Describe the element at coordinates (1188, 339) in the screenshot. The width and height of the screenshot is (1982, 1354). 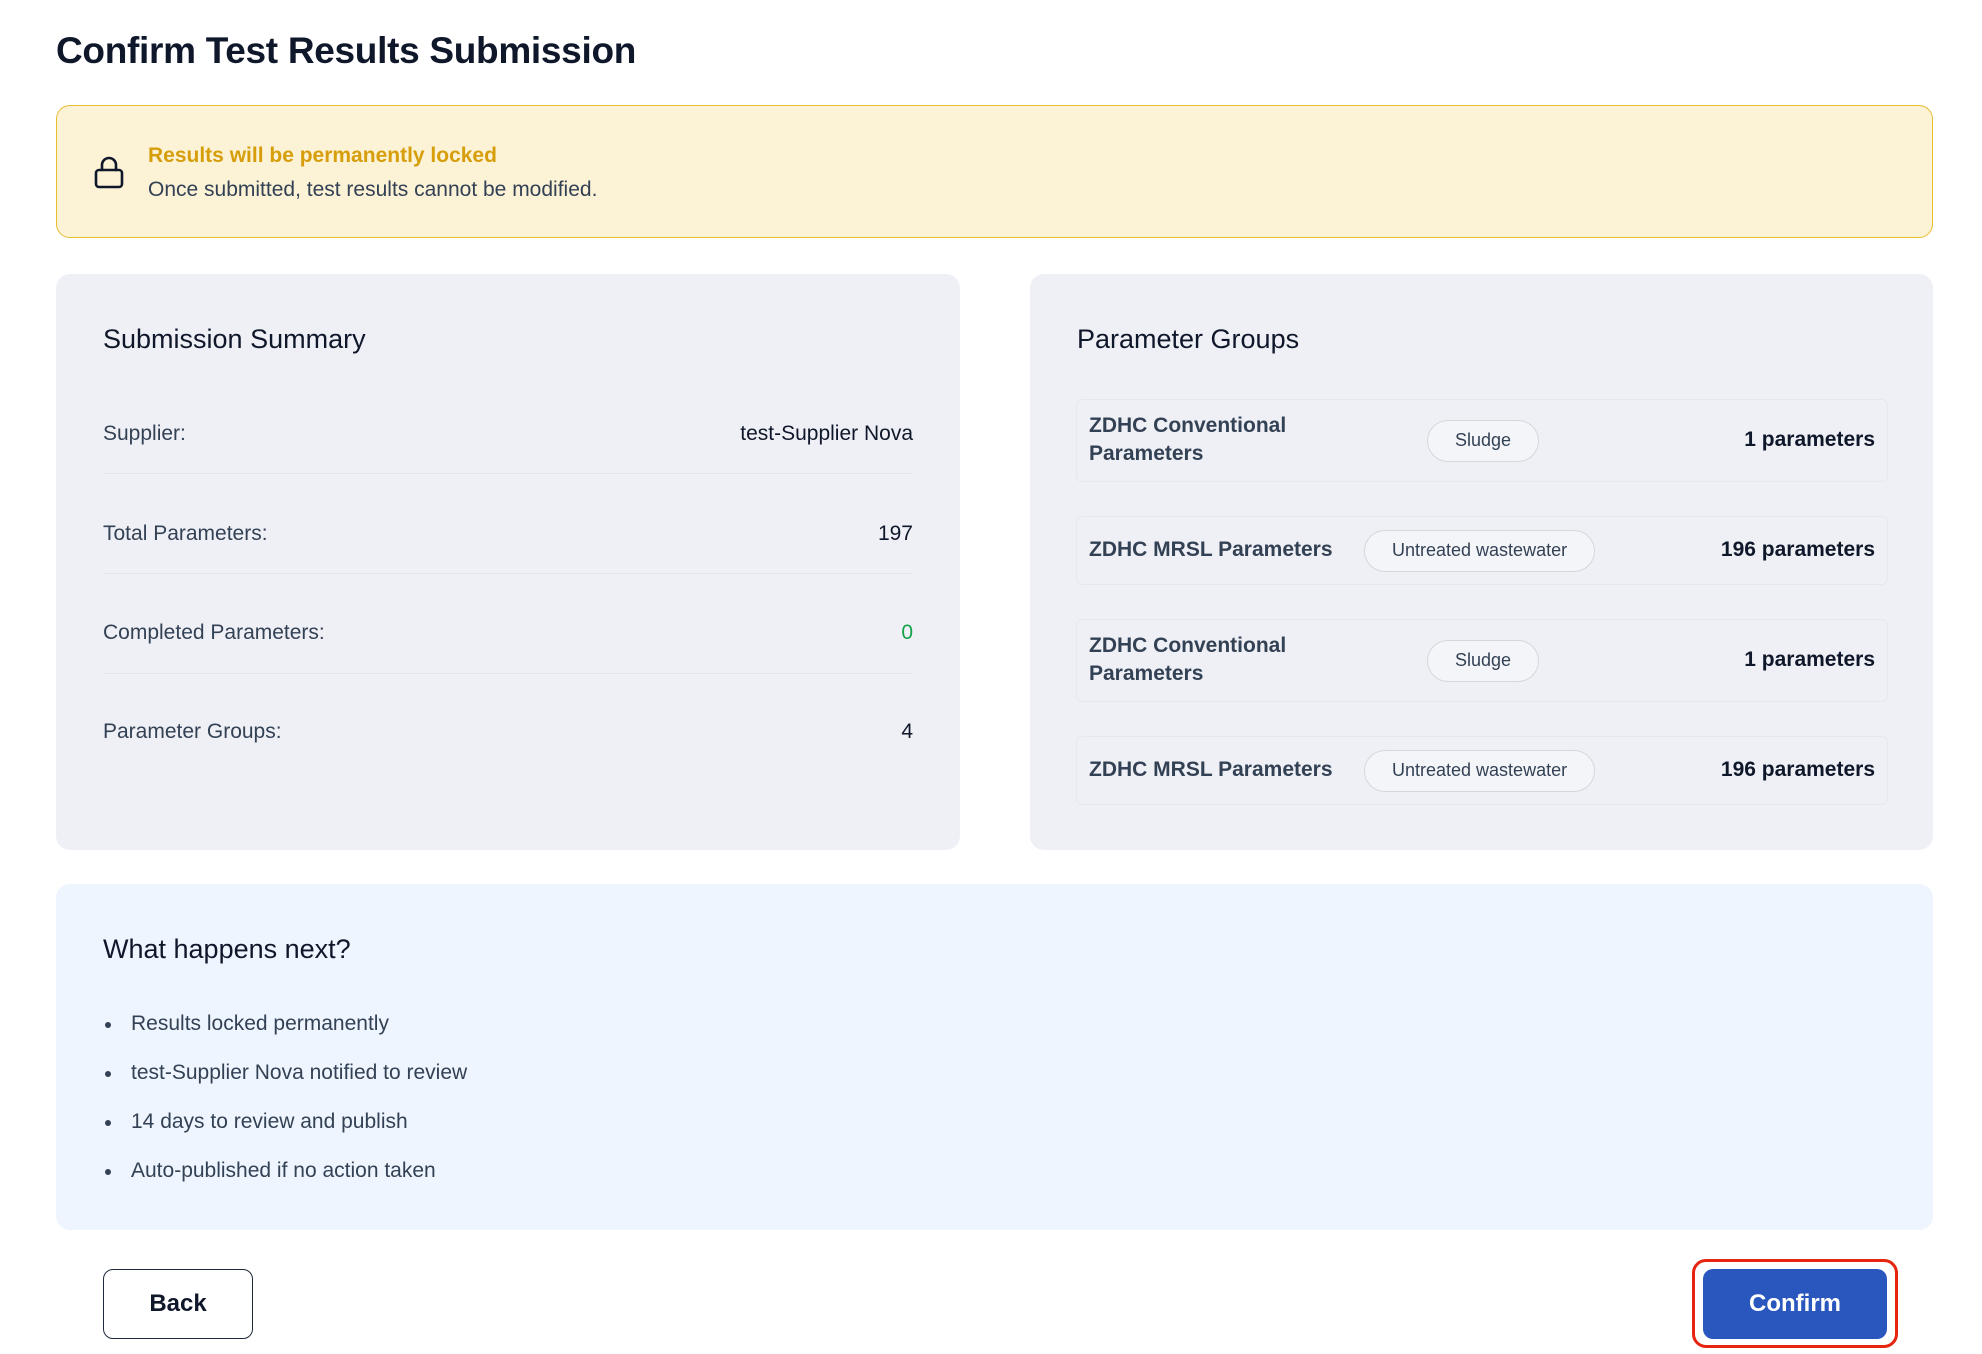
I see `groups-title: Parameter Groups` at that location.